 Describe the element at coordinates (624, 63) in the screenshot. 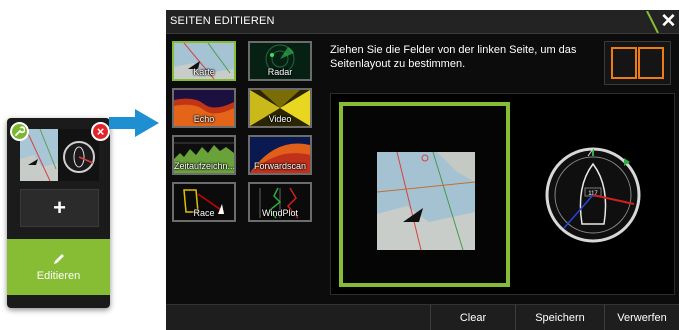

I see `layout-left-pane` at that location.